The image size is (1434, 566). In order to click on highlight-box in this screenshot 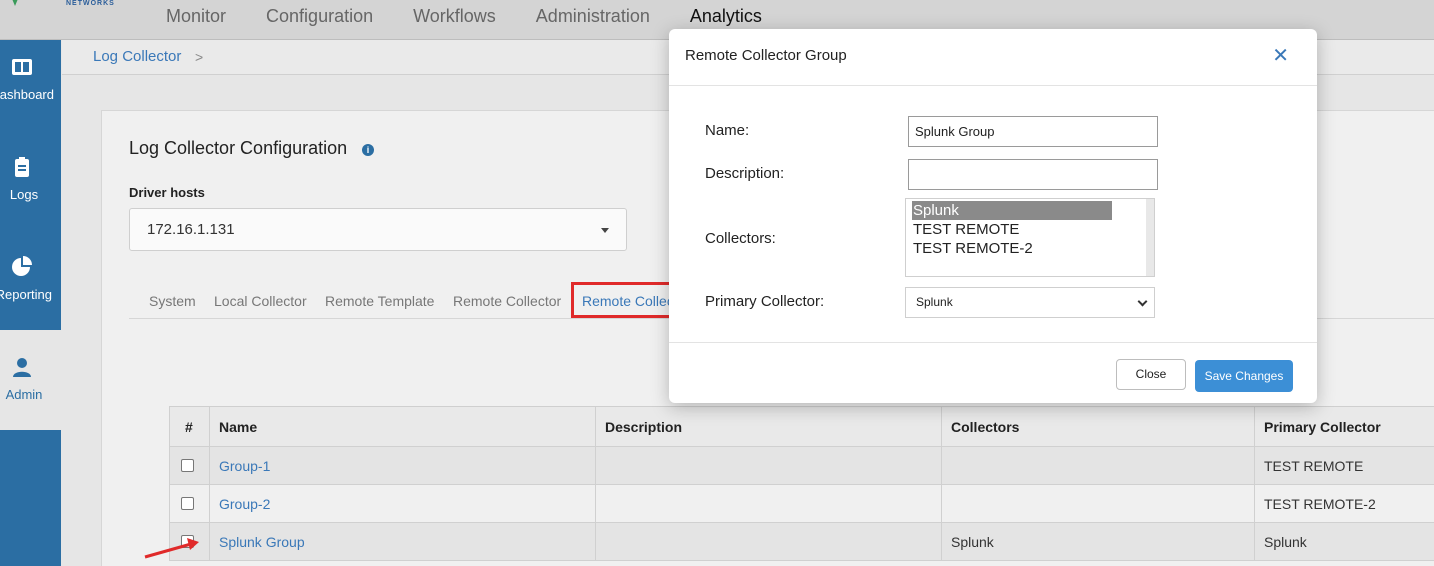, I will do `click(621, 300)`.